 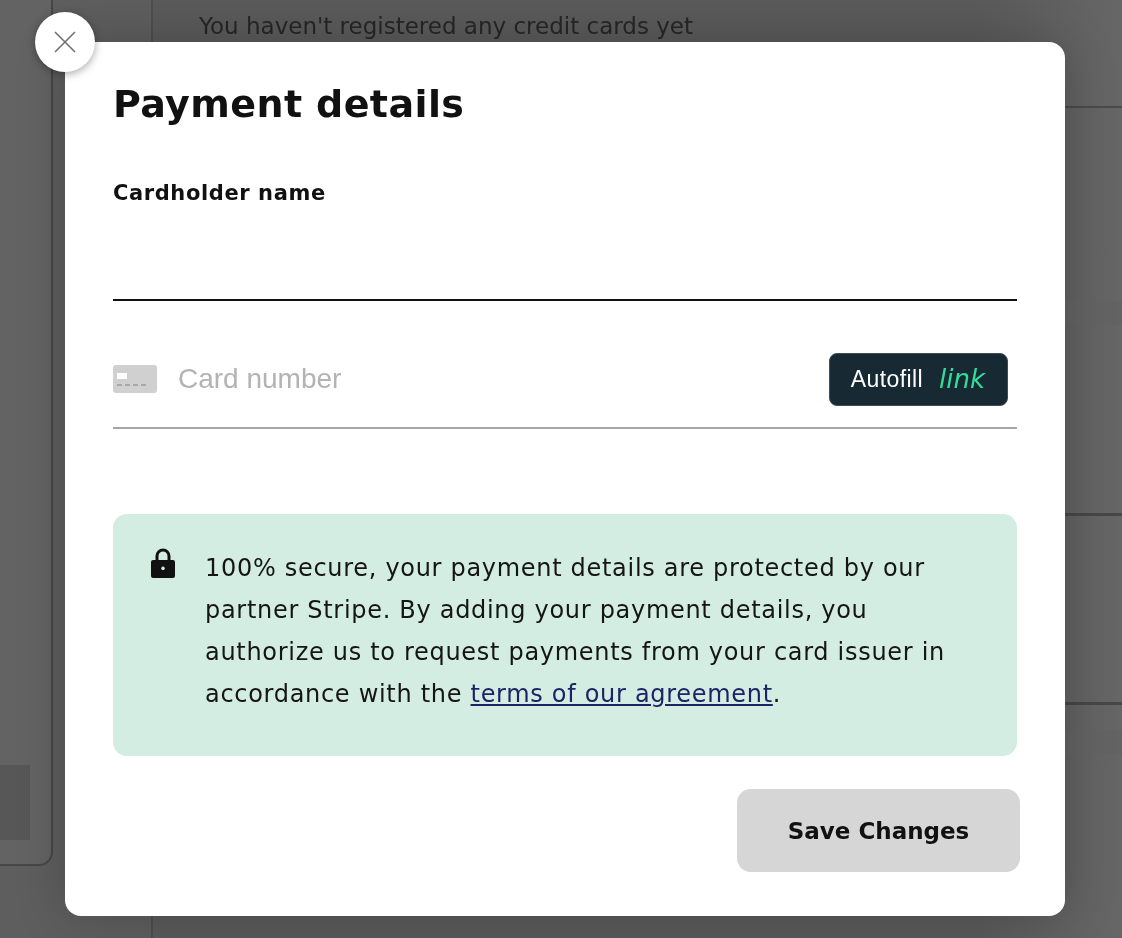 I want to click on close-icon, so click(x=65, y=42).